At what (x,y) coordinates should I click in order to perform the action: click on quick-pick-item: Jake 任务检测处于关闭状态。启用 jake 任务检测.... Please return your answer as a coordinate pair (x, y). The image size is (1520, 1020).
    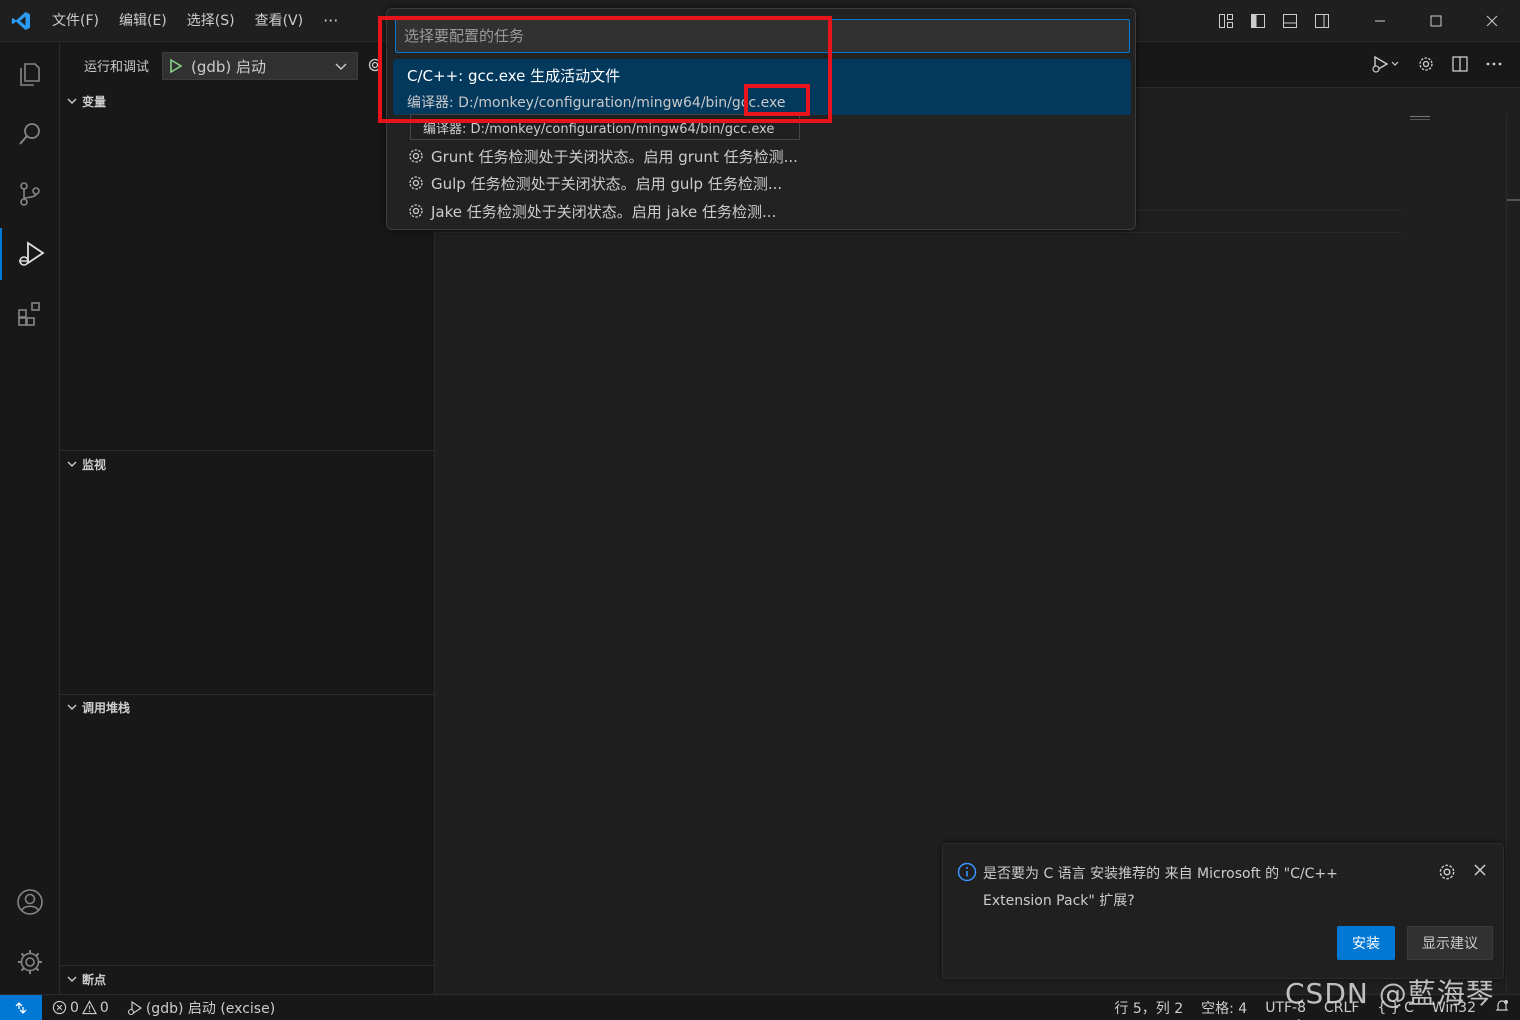
    Looking at the image, I should click on (591, 211).